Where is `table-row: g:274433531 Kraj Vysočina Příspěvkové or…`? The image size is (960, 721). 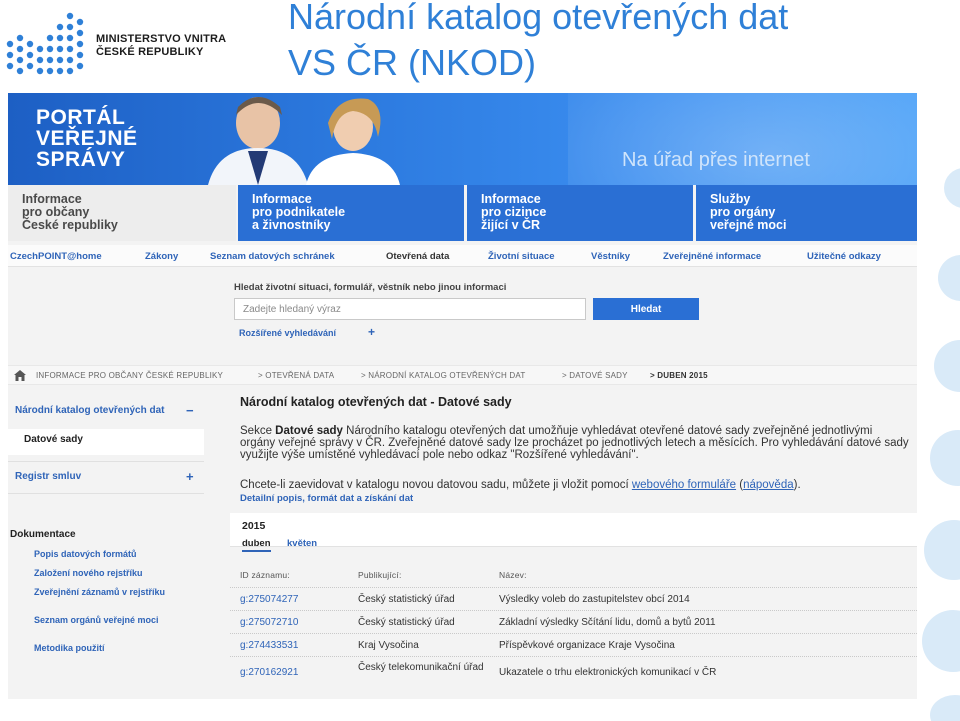
table-row: g:274433531 Kraj Vysočina Příspěvkové or… is located at coordinates (573, 644).